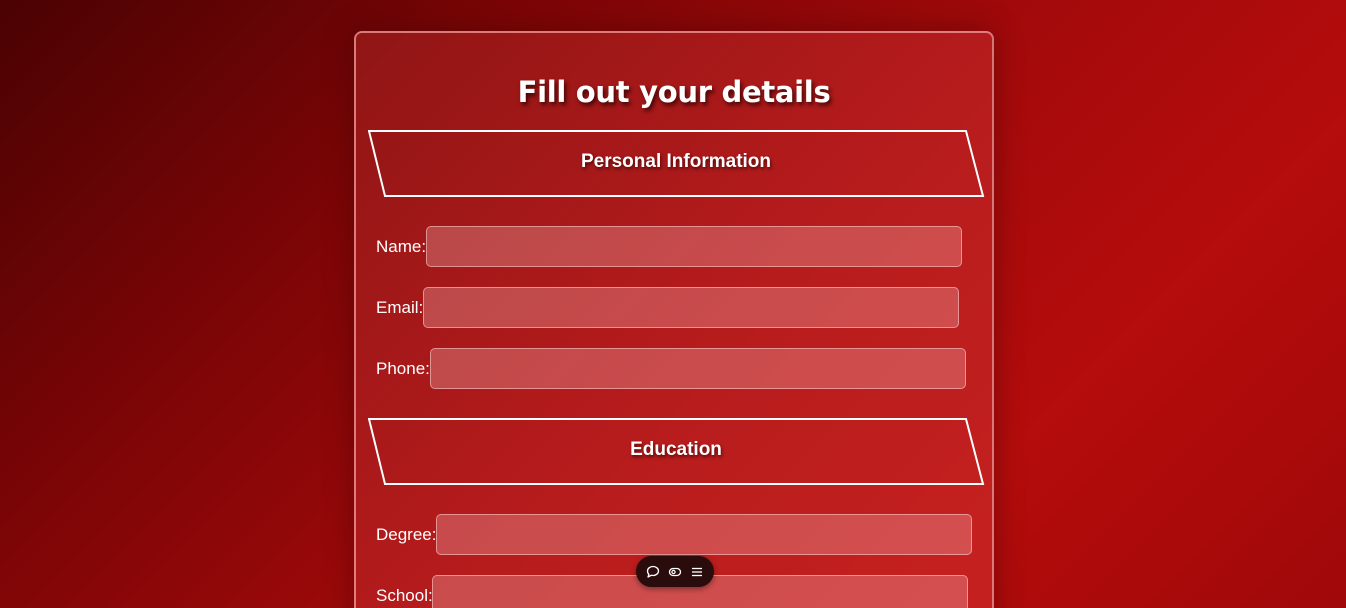  I want to click on comment-icon, so click(653, 572).